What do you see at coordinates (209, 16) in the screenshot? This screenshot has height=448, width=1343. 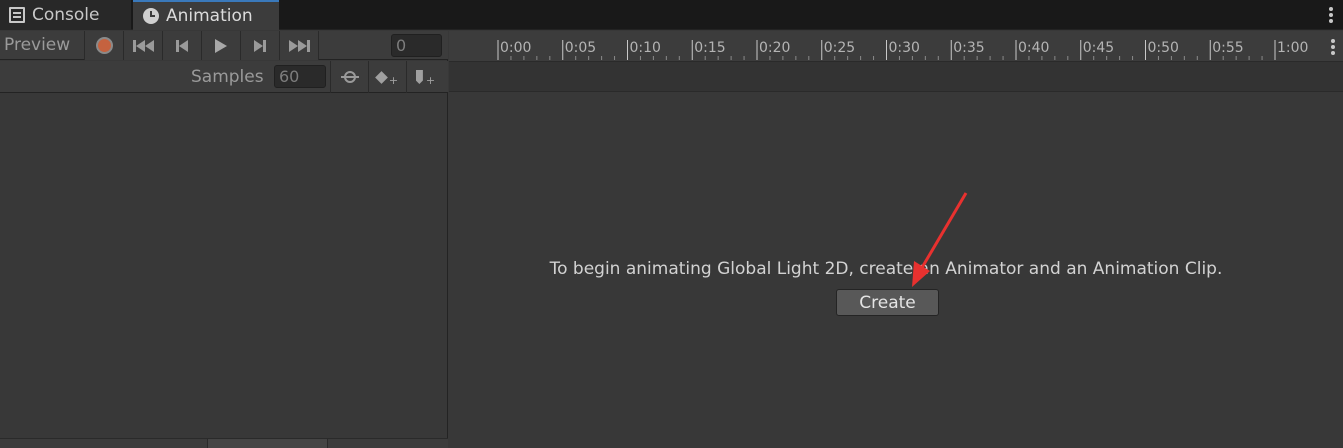 I see `tab-animation-label: Animation` at bounding box center [209, 16].